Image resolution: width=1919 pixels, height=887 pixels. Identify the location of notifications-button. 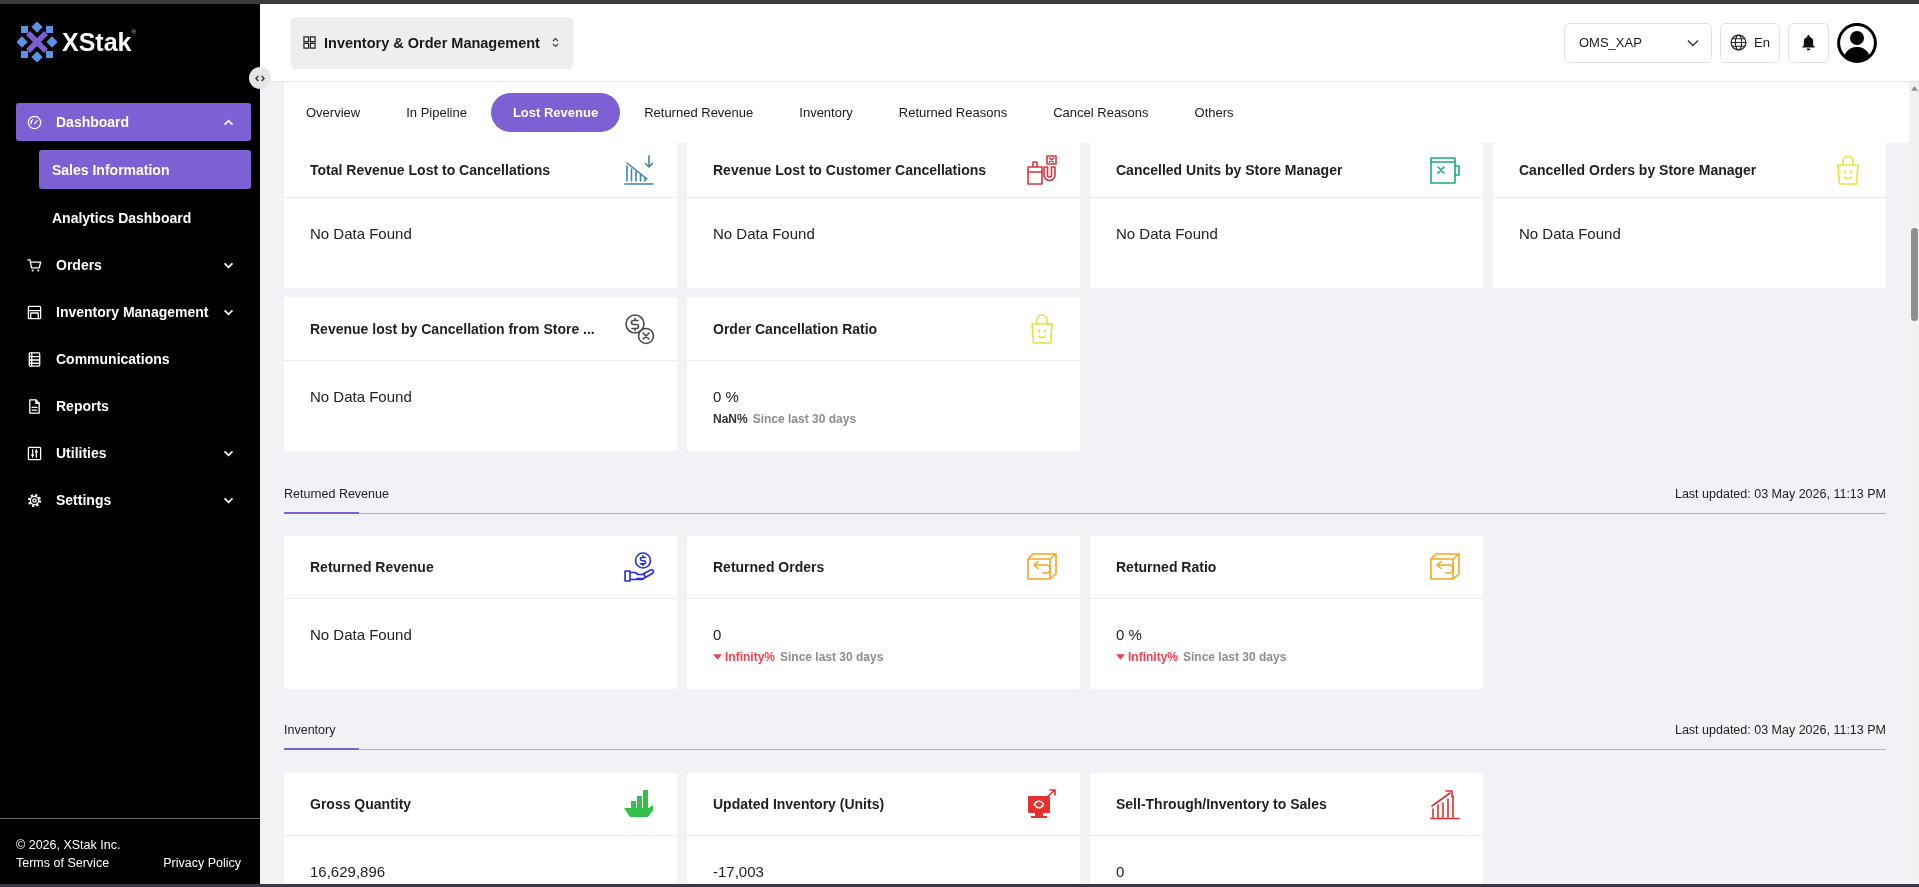
(1808, 42).